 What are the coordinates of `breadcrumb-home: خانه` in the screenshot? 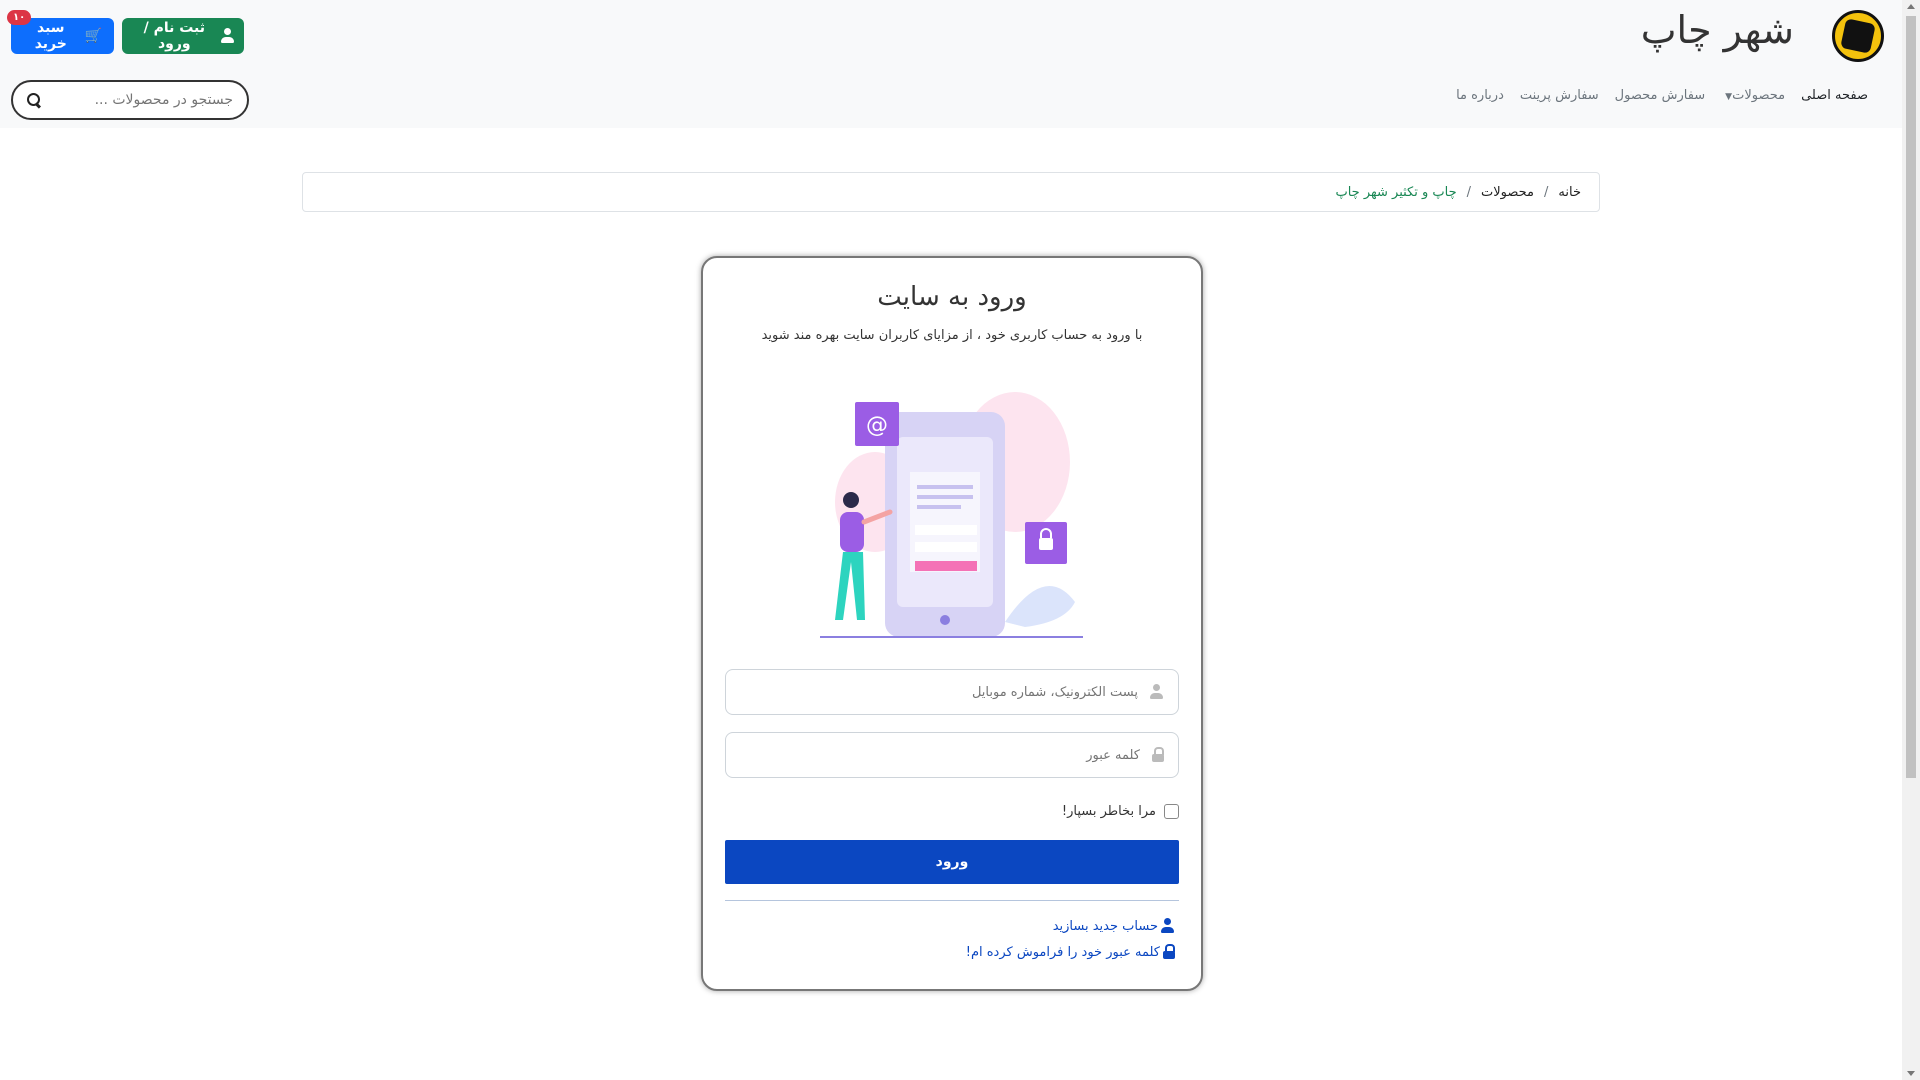 It's located at (1569, 192).